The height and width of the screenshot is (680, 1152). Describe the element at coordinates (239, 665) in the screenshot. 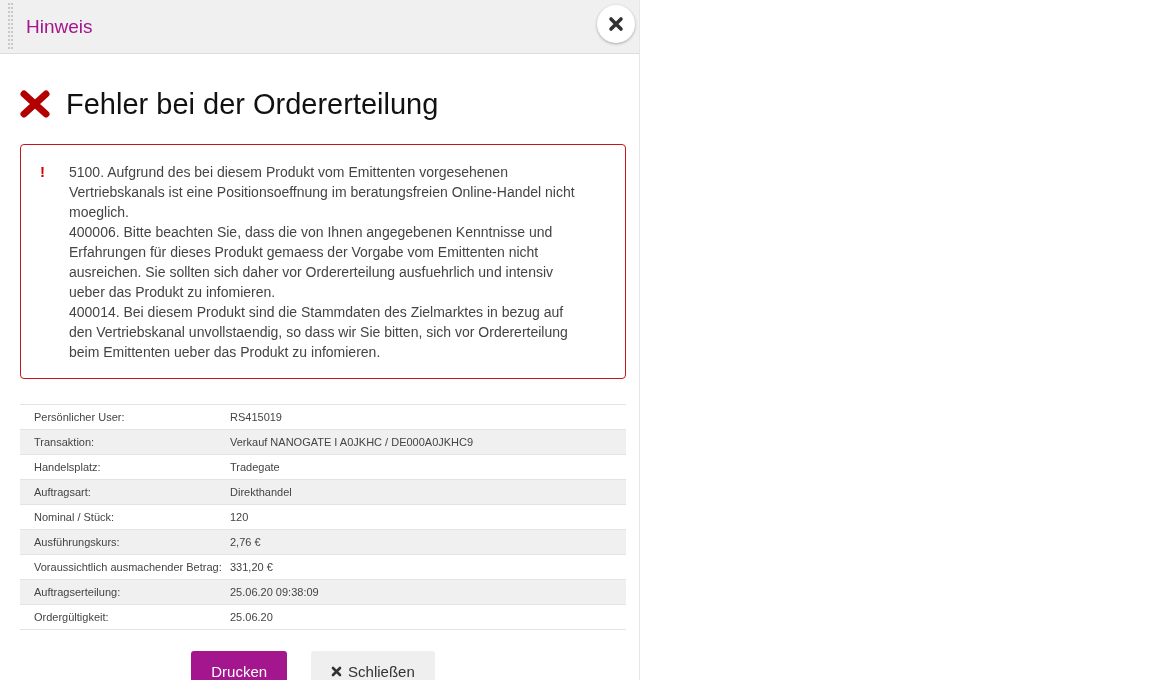

I see `print-button: Drucken` at that location.